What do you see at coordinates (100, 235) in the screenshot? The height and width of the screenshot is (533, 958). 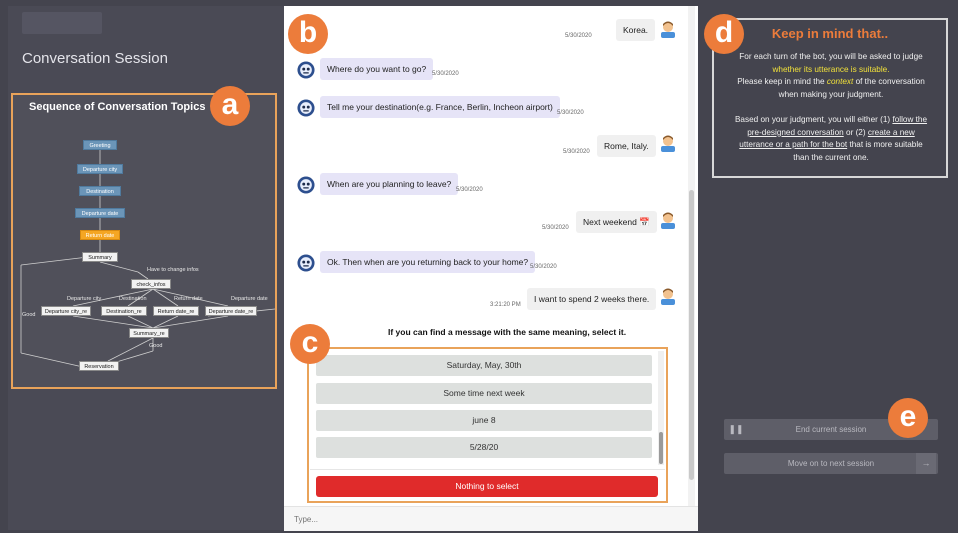 I see `flow-node-return-date: Return date` at bounding box center [100, 235].